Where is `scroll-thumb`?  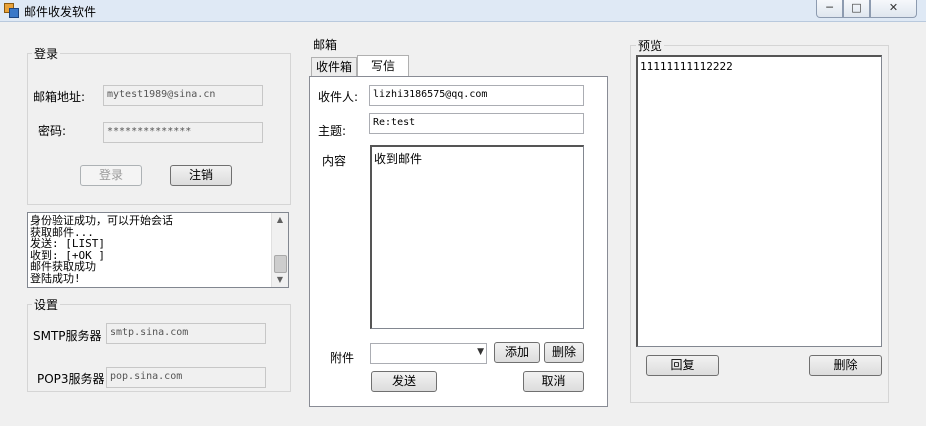
scroll-thumb is located at coordinates (280, 264).